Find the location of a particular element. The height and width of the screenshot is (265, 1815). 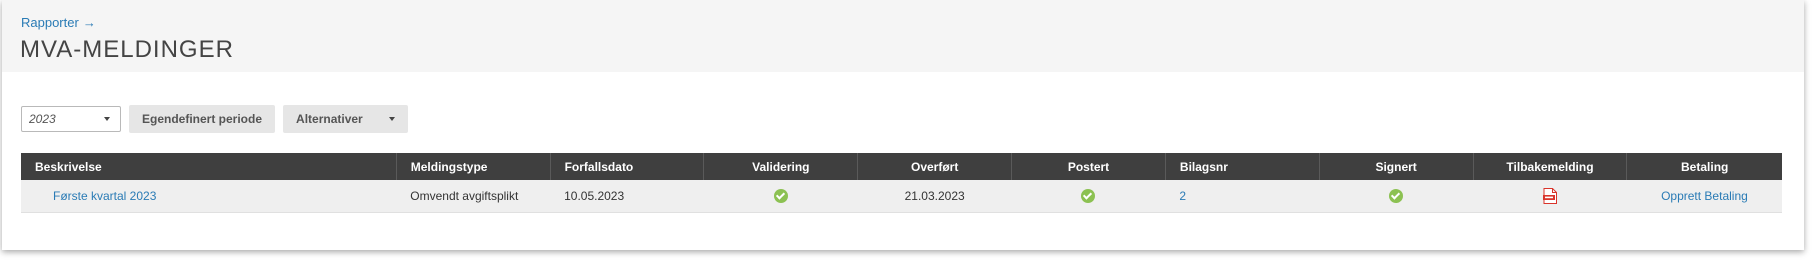

cell-forfallsdato: 10.05.2023 is located at coordinates (627, 196).